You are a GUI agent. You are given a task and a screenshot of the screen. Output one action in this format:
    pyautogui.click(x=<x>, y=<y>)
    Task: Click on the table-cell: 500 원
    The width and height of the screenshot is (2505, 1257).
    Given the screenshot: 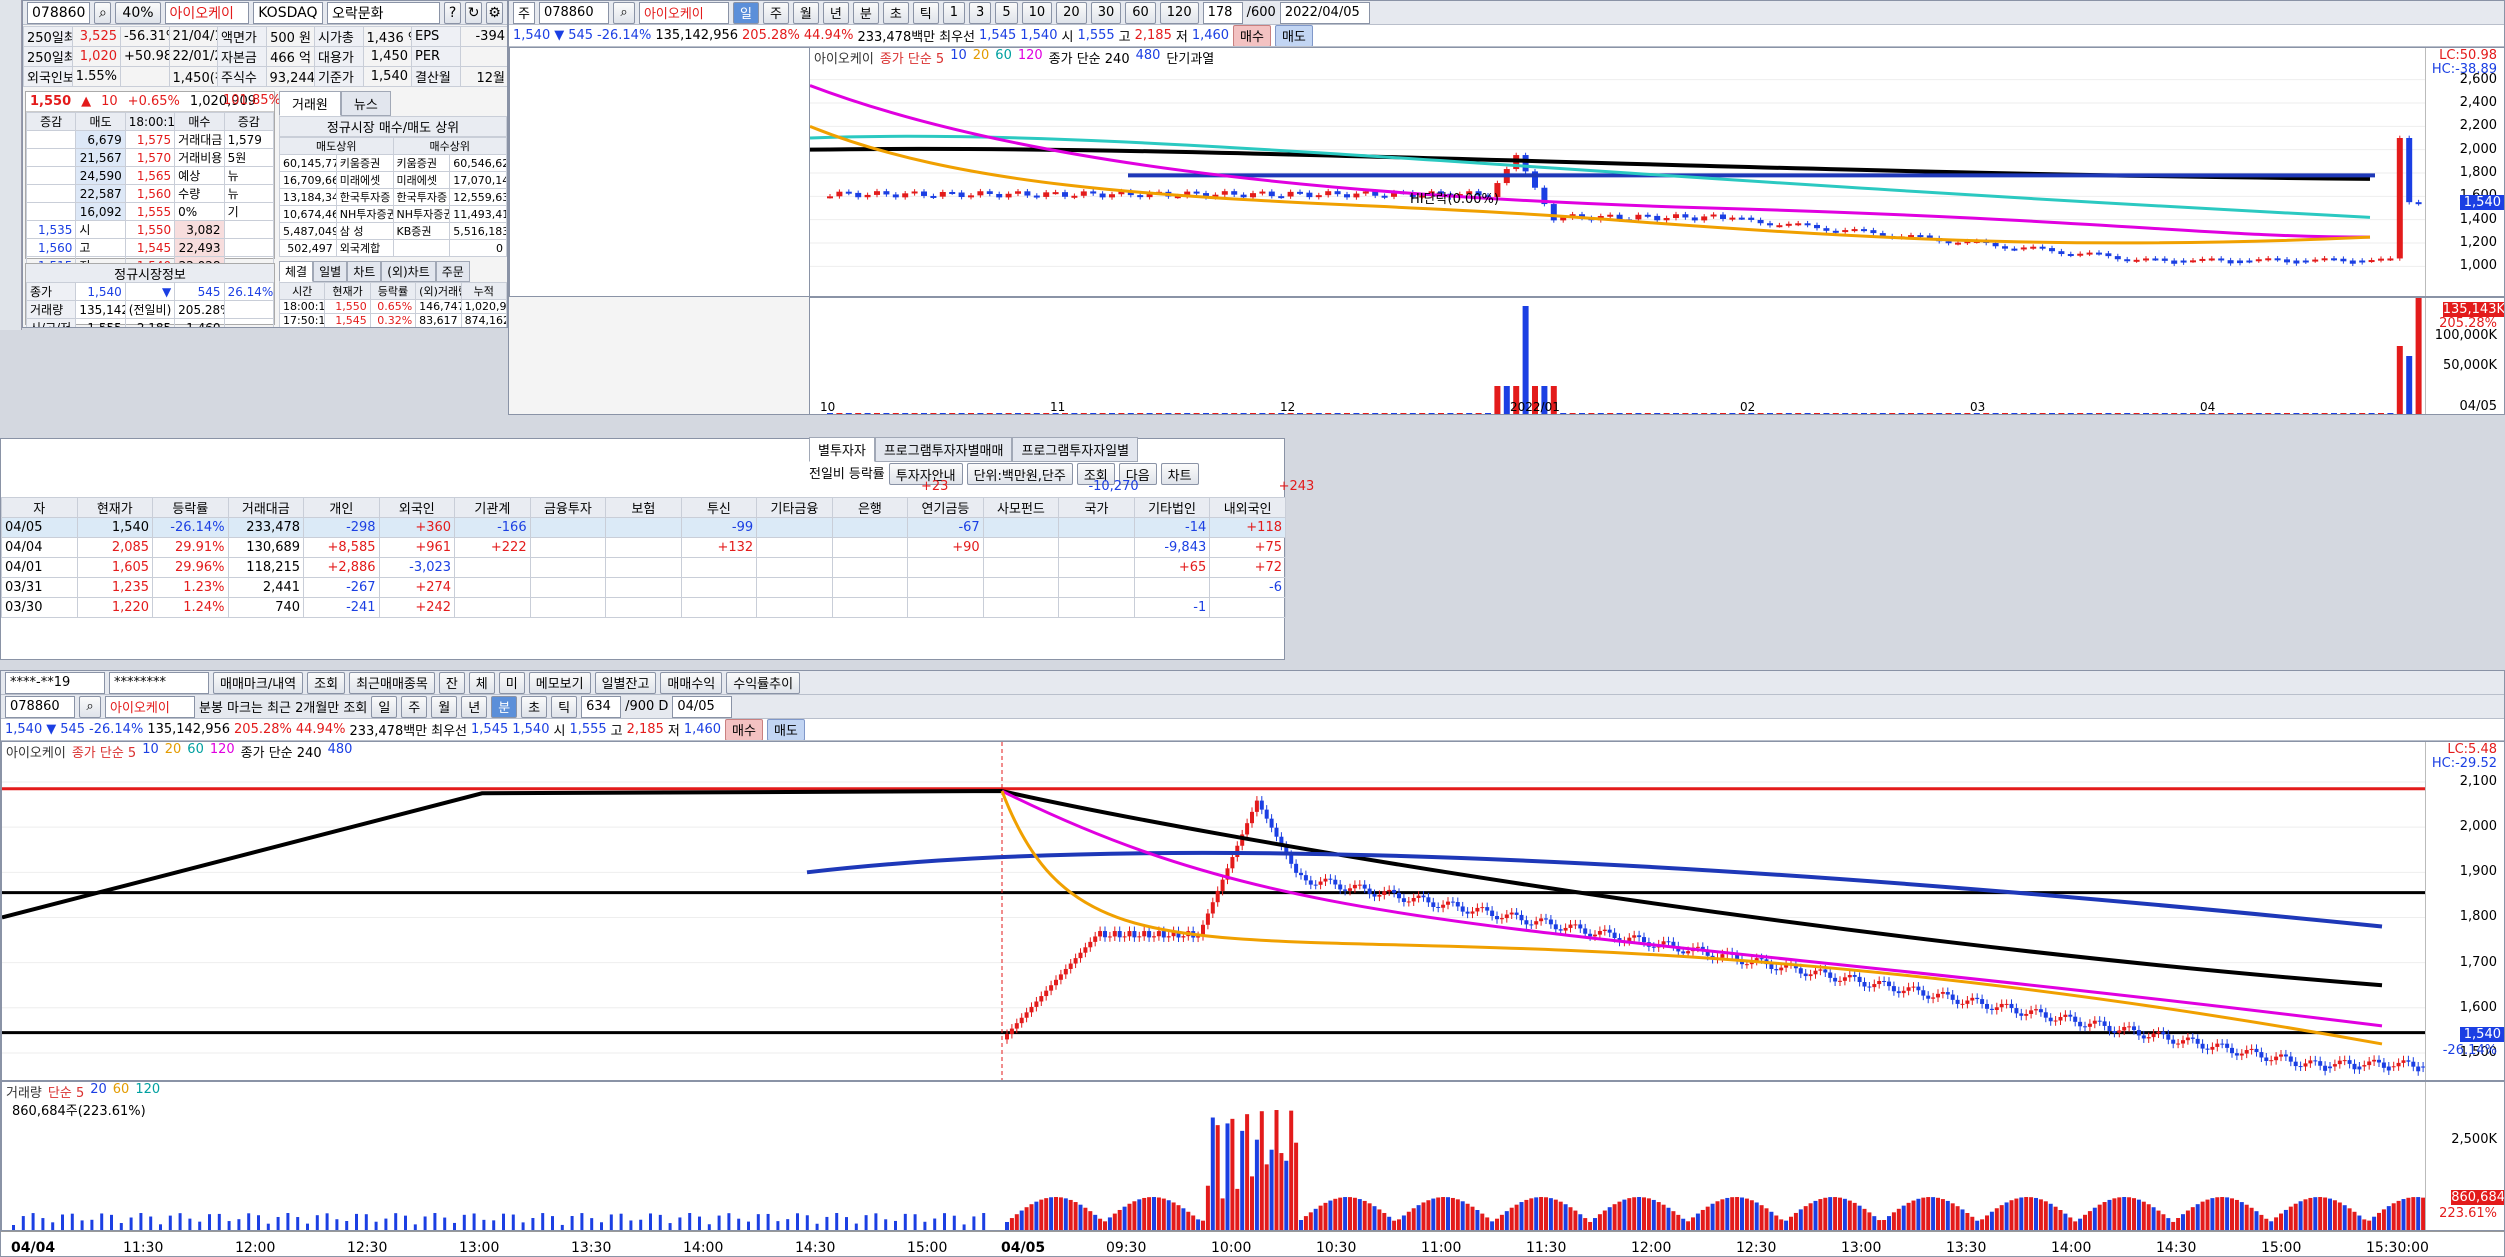 What is the action you would take?
    pyautogui.click(x=290, y=36)
    